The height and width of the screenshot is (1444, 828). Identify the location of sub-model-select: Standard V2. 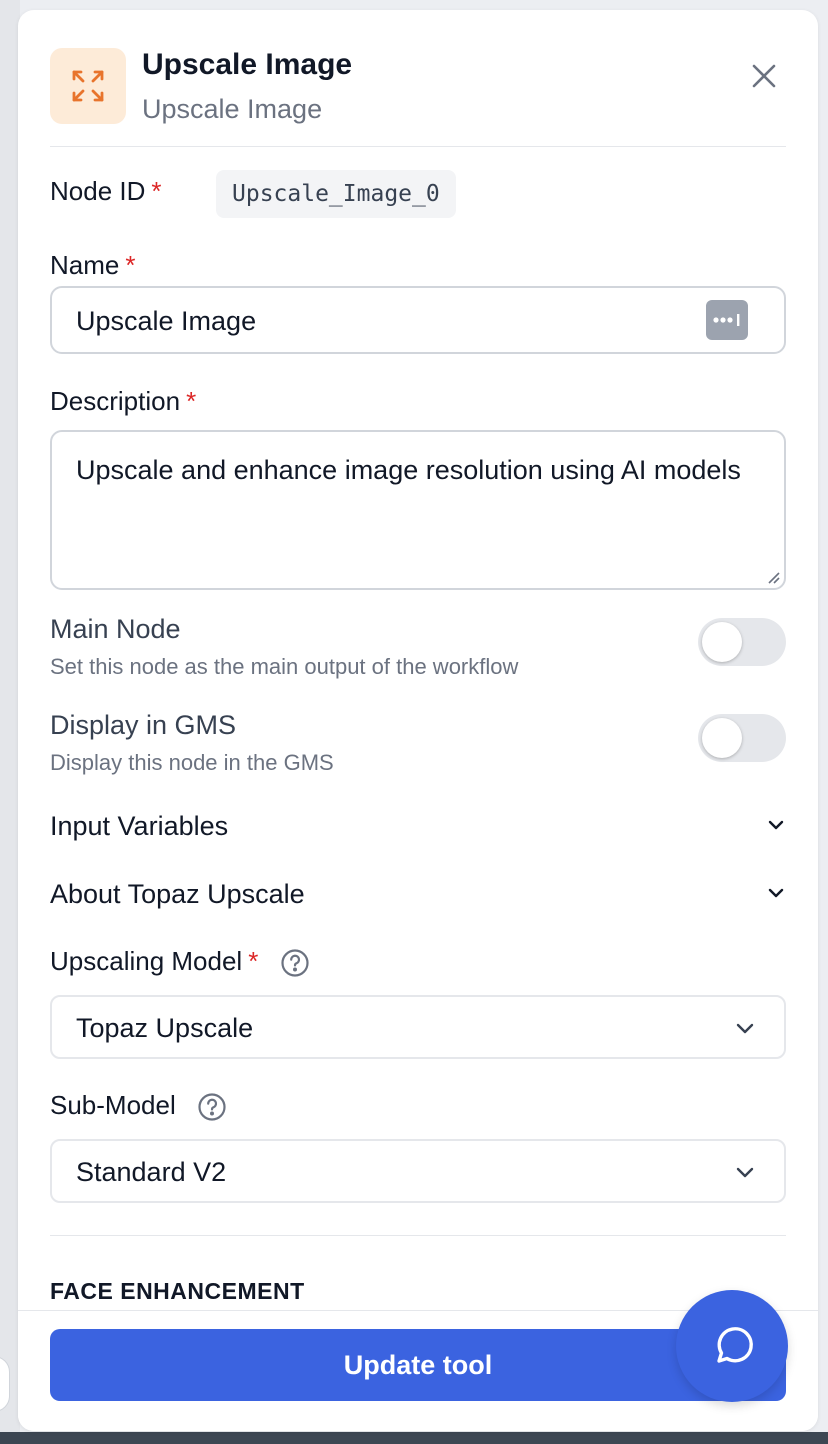
(418, 1171).